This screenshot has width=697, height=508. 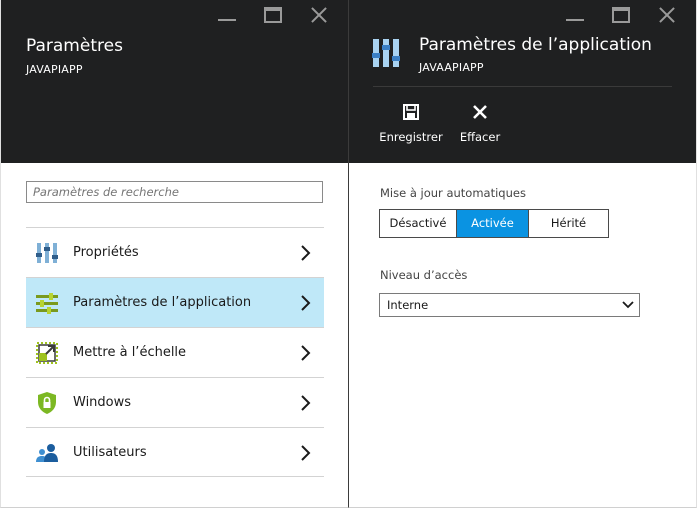 I want to click on menu-item-label: Utilisateurs, so click(x=110, y=452).